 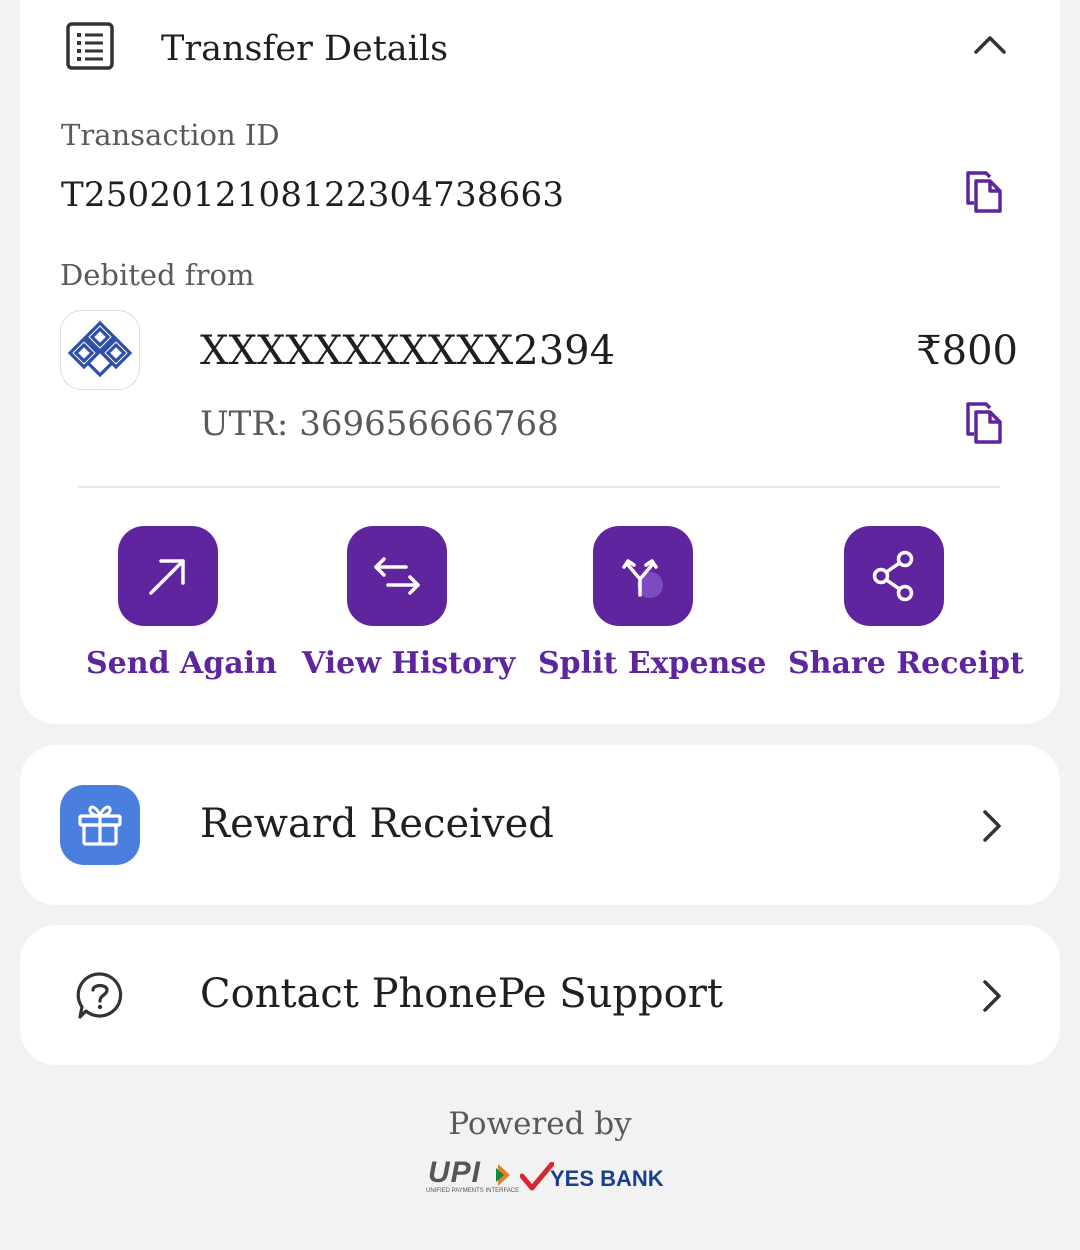 I want to click on utr-number: UTR: 369656666768, so click(x=379, y=424).